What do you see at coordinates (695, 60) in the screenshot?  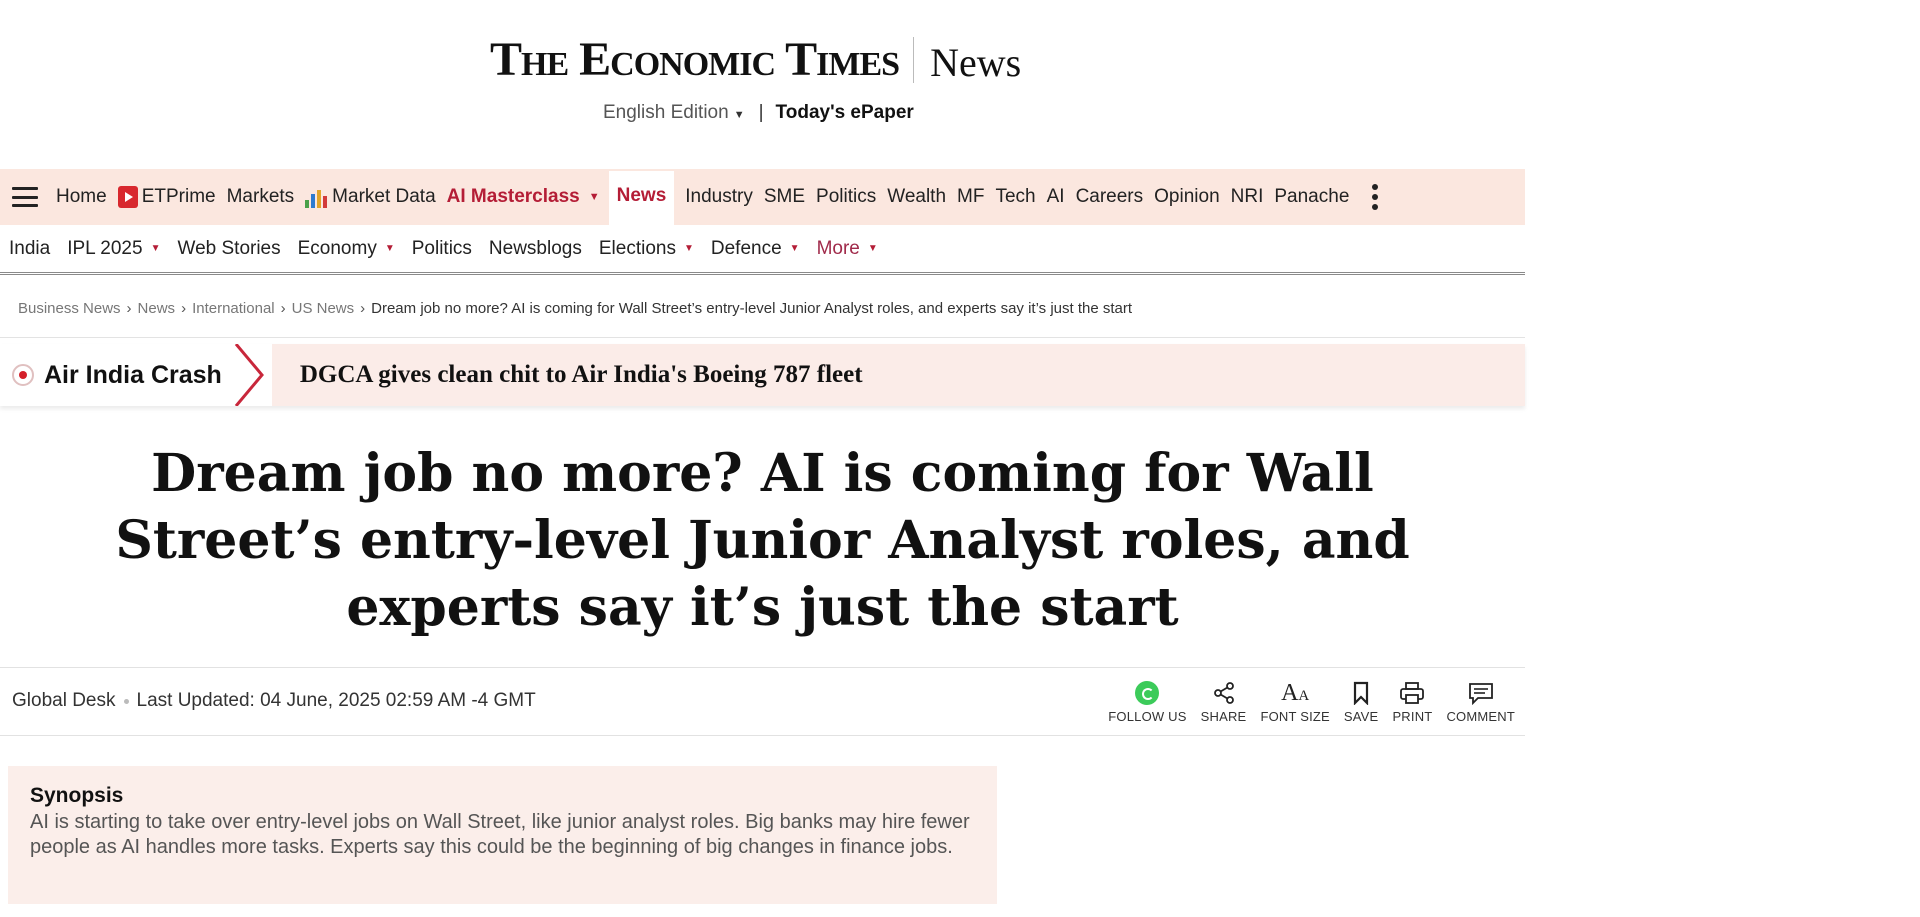 I see `et-logo: The Economic Times` at bounding box center [695, 60].